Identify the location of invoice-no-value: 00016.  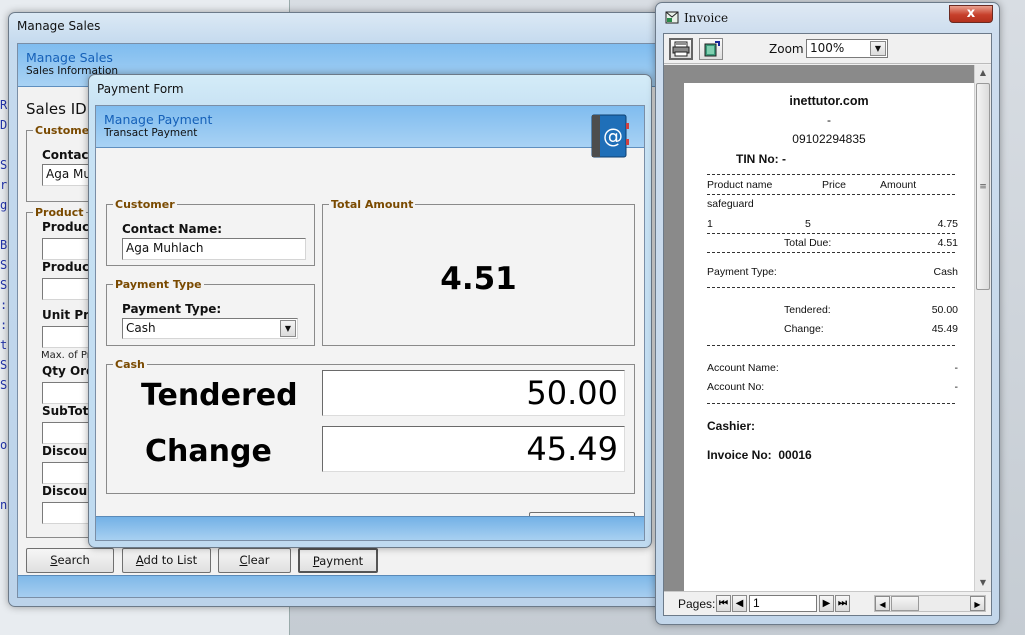
(795, 455).